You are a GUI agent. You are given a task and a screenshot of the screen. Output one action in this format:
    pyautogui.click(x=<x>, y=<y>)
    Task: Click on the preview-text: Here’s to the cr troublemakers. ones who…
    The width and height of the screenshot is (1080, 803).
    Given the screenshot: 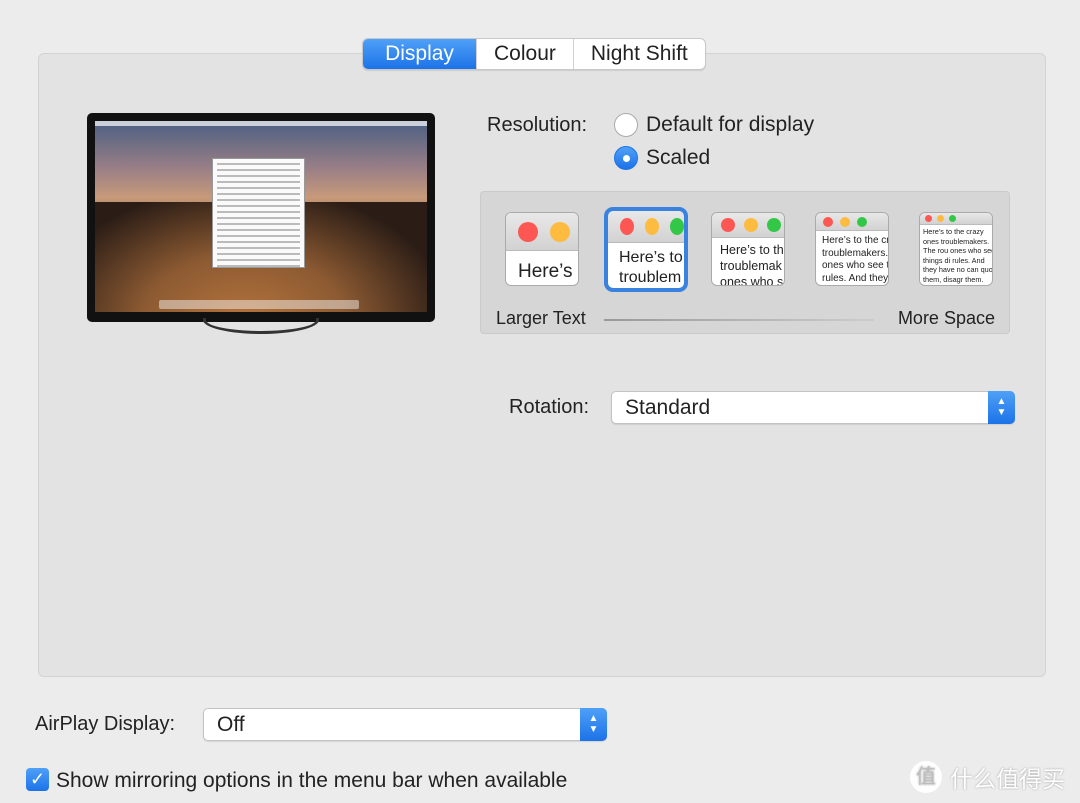 What is the action you would take?
    pyautogui.click(x=855, y=259)
    